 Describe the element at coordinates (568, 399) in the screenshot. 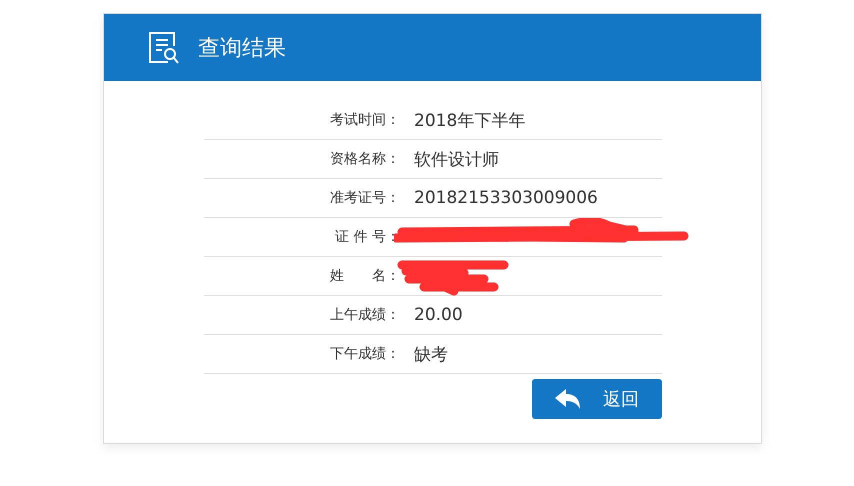

I see `reply-arrow-icon` at that location.